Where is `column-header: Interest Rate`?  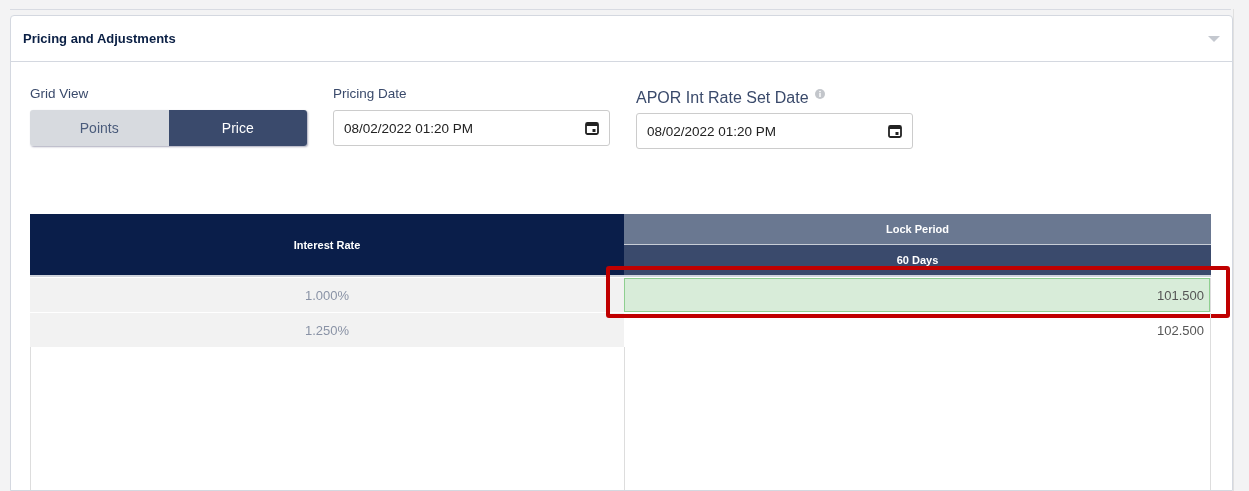 column-header: Interest Rate is located at coordinates (327, 245).